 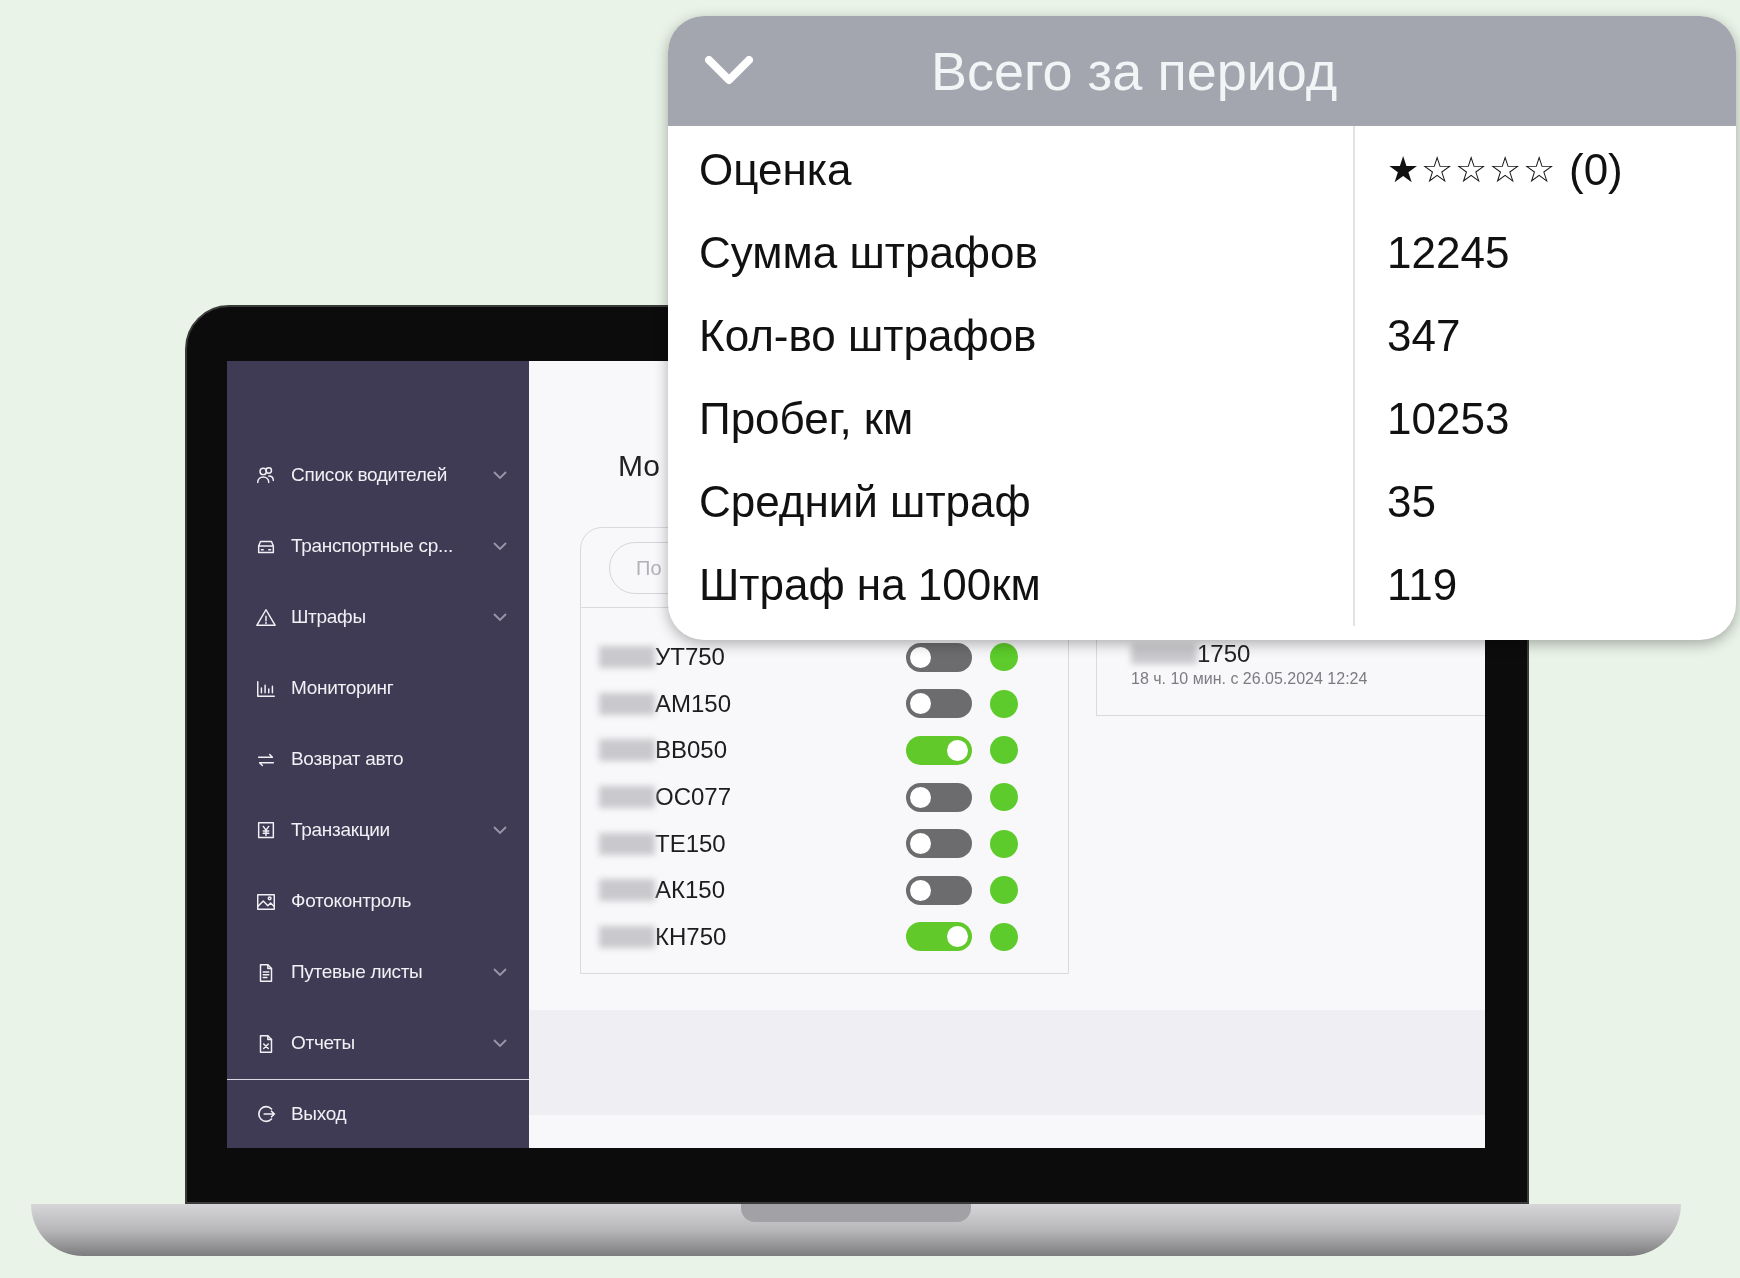 I want to click on page-title: Мо, so click(x=639, y=466).